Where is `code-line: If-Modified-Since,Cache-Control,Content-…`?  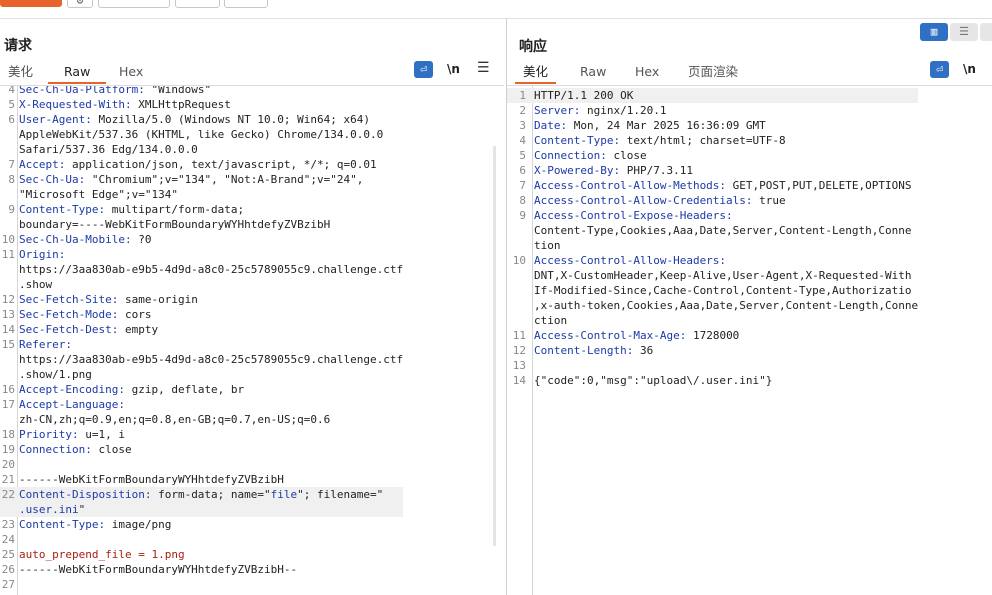
code-line: If-Modified-Since,Cache-Control,Content-… is located at coordinates (712, 290).